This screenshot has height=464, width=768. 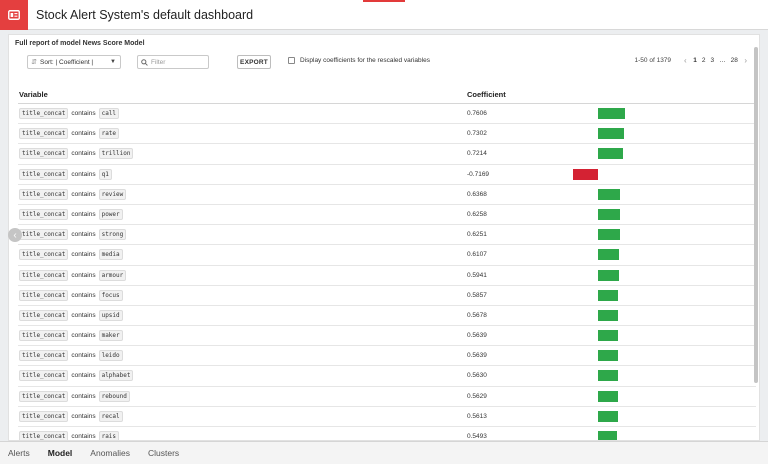 What do you see at coordinates (756, 215) in the screenshot?
I see `scrollbar-thumb` at bounding box center [756, 215].